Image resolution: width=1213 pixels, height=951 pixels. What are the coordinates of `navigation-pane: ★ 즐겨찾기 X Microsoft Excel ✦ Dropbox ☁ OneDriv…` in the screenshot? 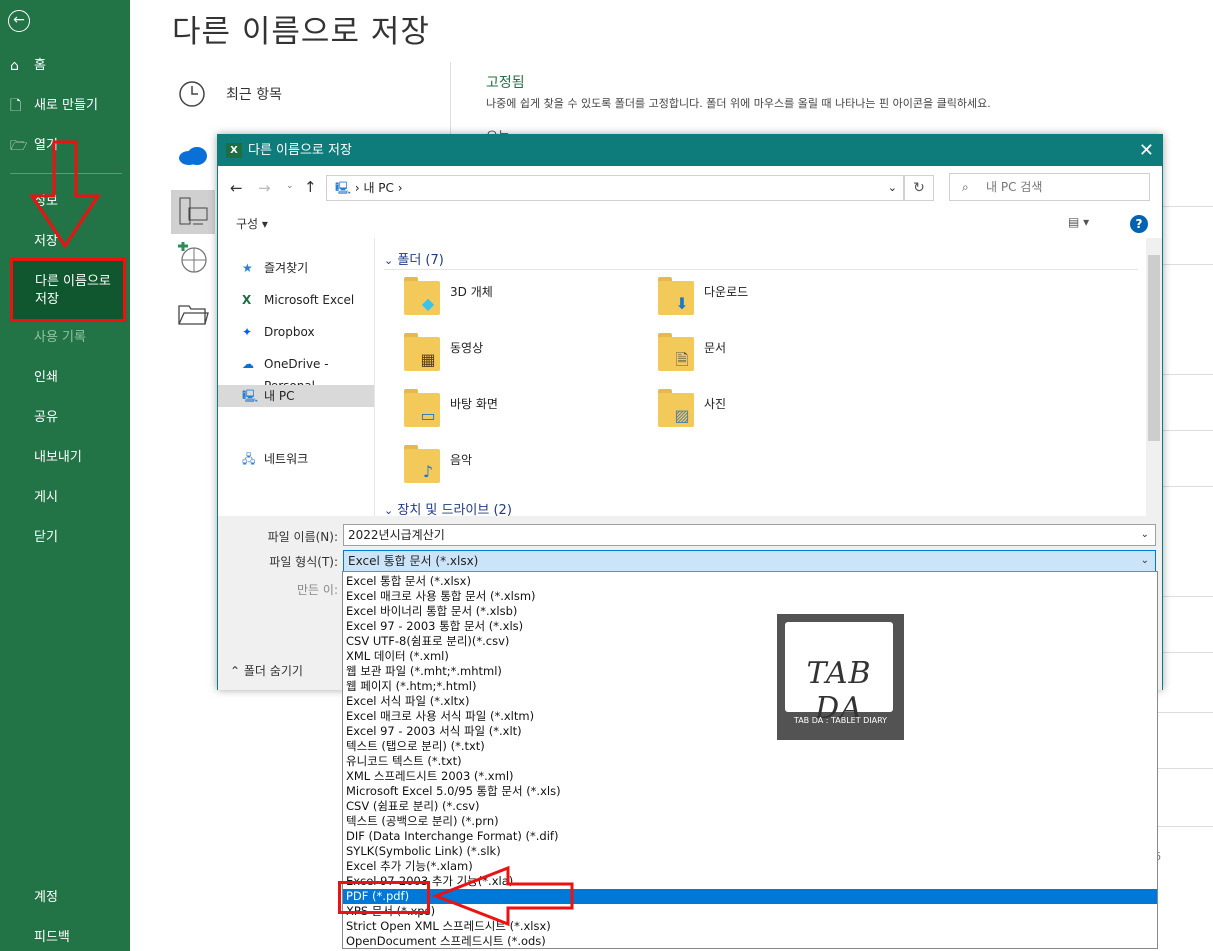 It's located at (296, 377).